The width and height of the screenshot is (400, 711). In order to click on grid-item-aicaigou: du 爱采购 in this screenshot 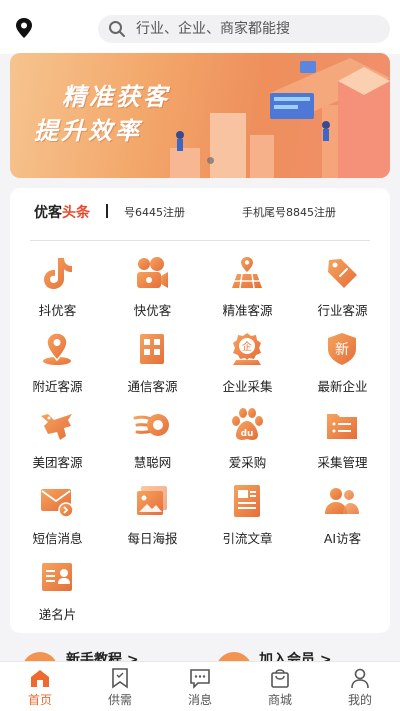, I will do `click(247, 438)`.